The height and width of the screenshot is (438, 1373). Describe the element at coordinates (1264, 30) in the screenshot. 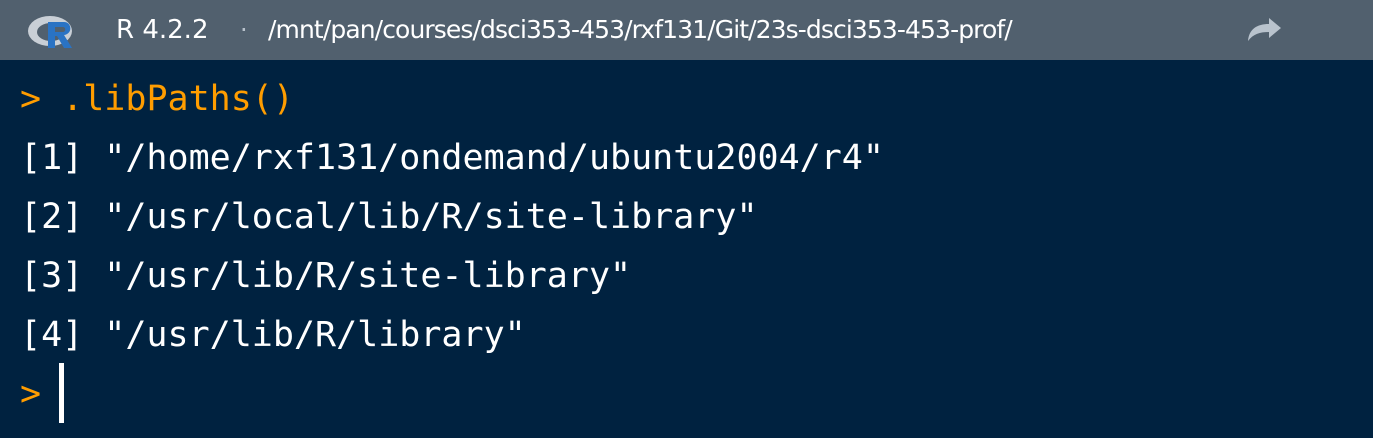

I see `goto-directory-icon` at that location.